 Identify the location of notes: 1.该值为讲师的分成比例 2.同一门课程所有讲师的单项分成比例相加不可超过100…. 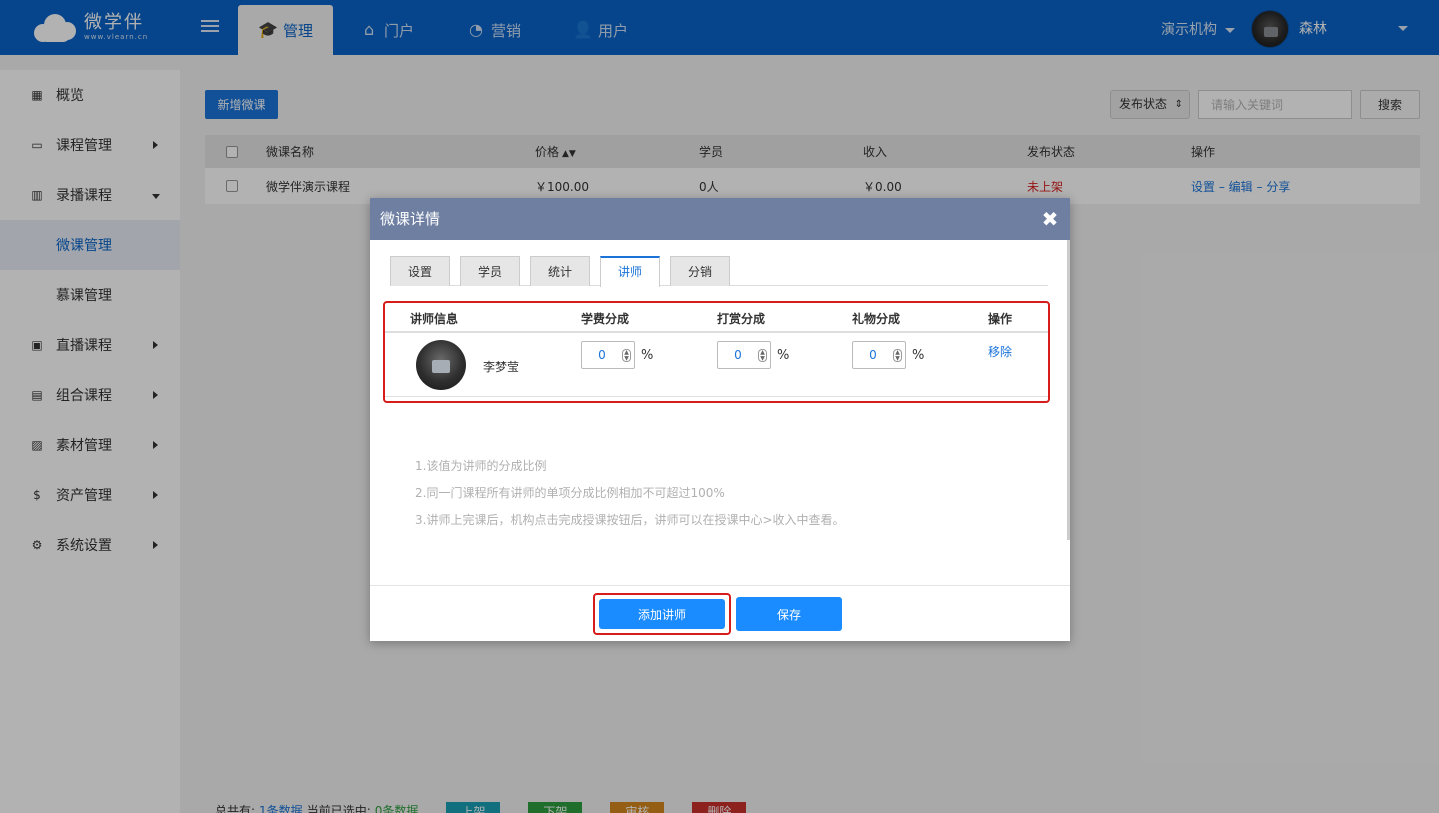
(630, 493).